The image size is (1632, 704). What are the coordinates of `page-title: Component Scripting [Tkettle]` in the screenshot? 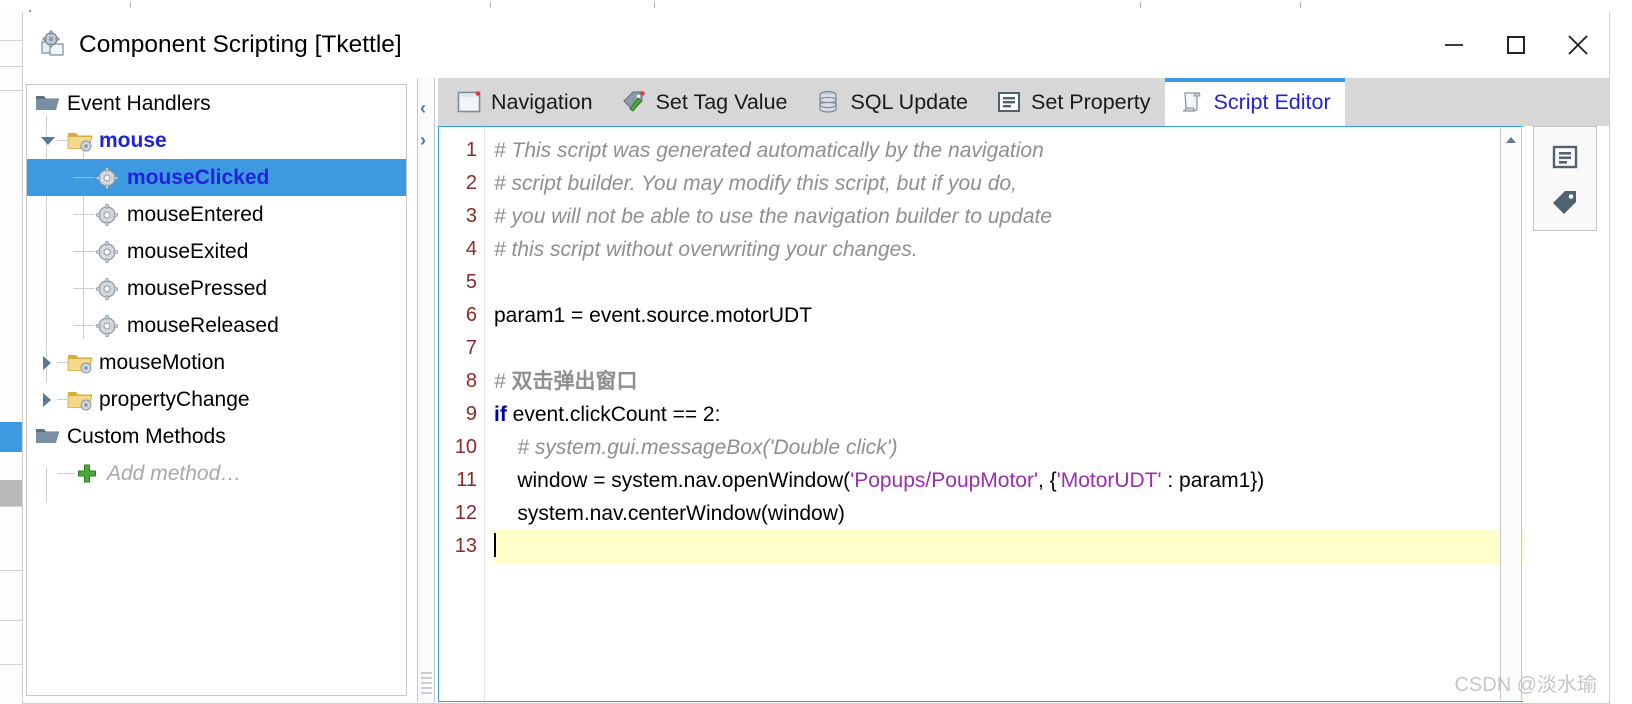 It's located at (240, 44).